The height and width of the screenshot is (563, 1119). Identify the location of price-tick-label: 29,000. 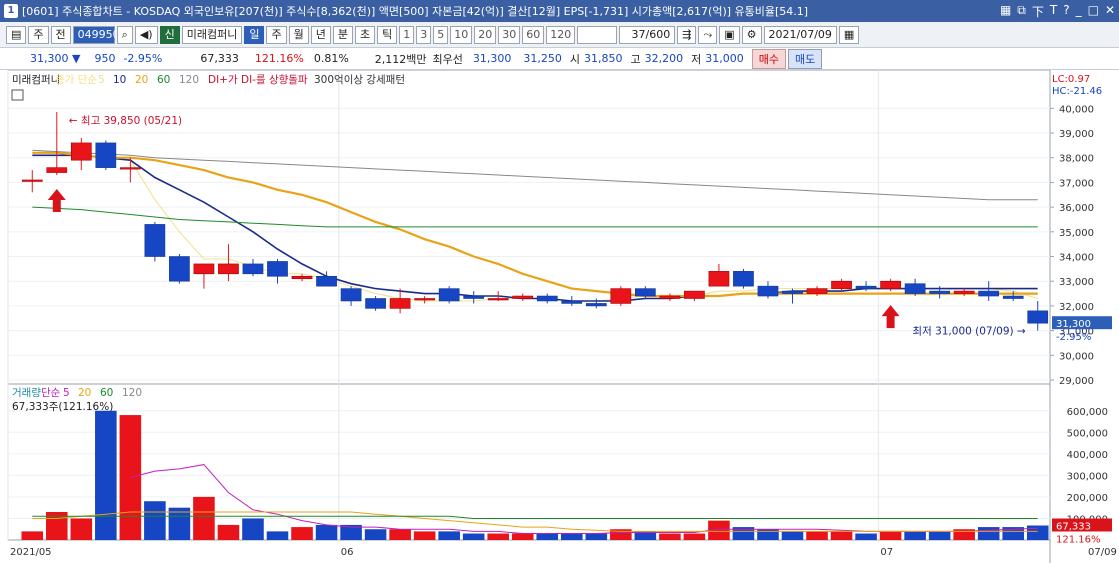
(1076, 381).